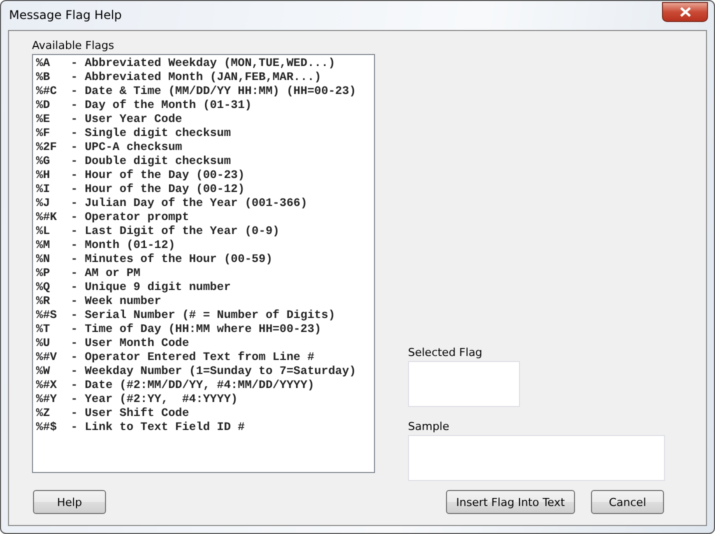 The image size is (715, 534). Describe the element at coordinates (205, 288) in the screenshot. I see `flag-item: %Q - Unique 9 digit number` at that location.